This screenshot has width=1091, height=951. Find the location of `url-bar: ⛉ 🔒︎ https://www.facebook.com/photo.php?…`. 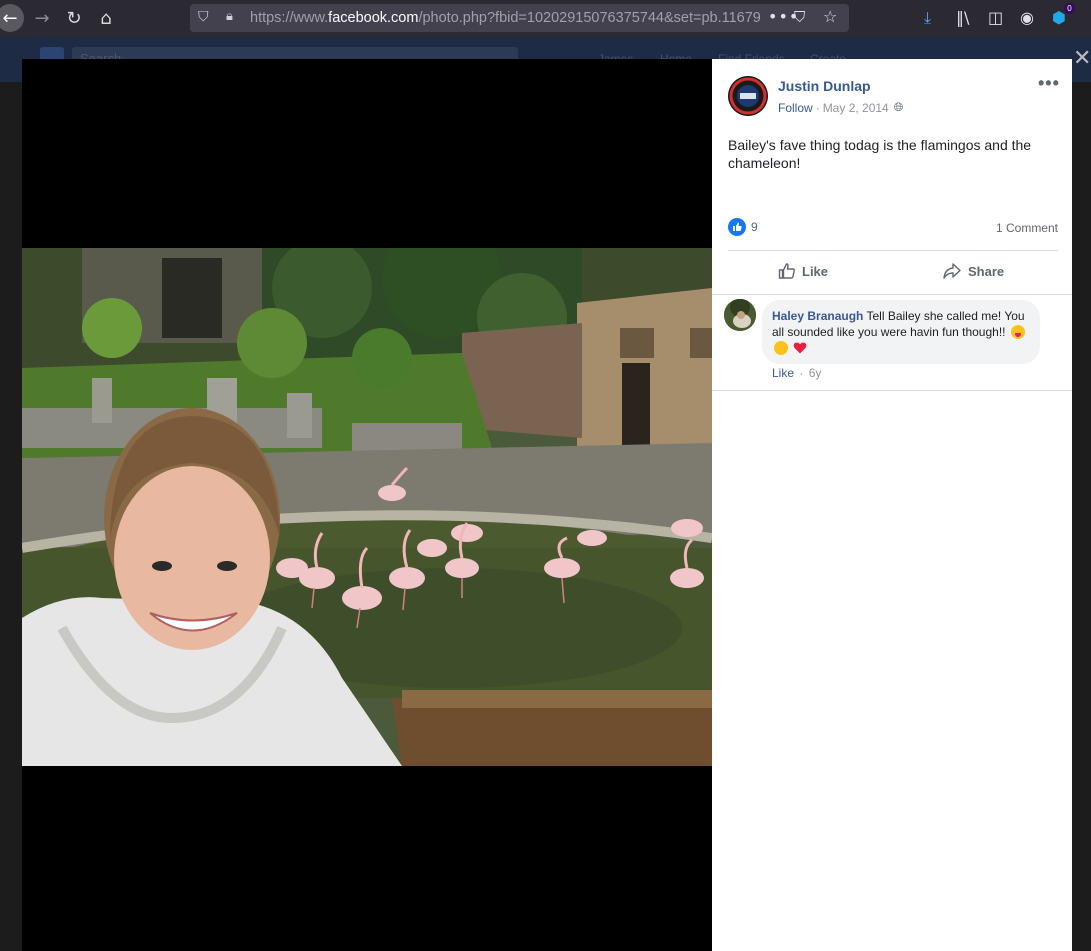

url-bar: ⛉ 🔒︎ https://www.facebook.com/photo.php?… is located at coordinates (519, 18).